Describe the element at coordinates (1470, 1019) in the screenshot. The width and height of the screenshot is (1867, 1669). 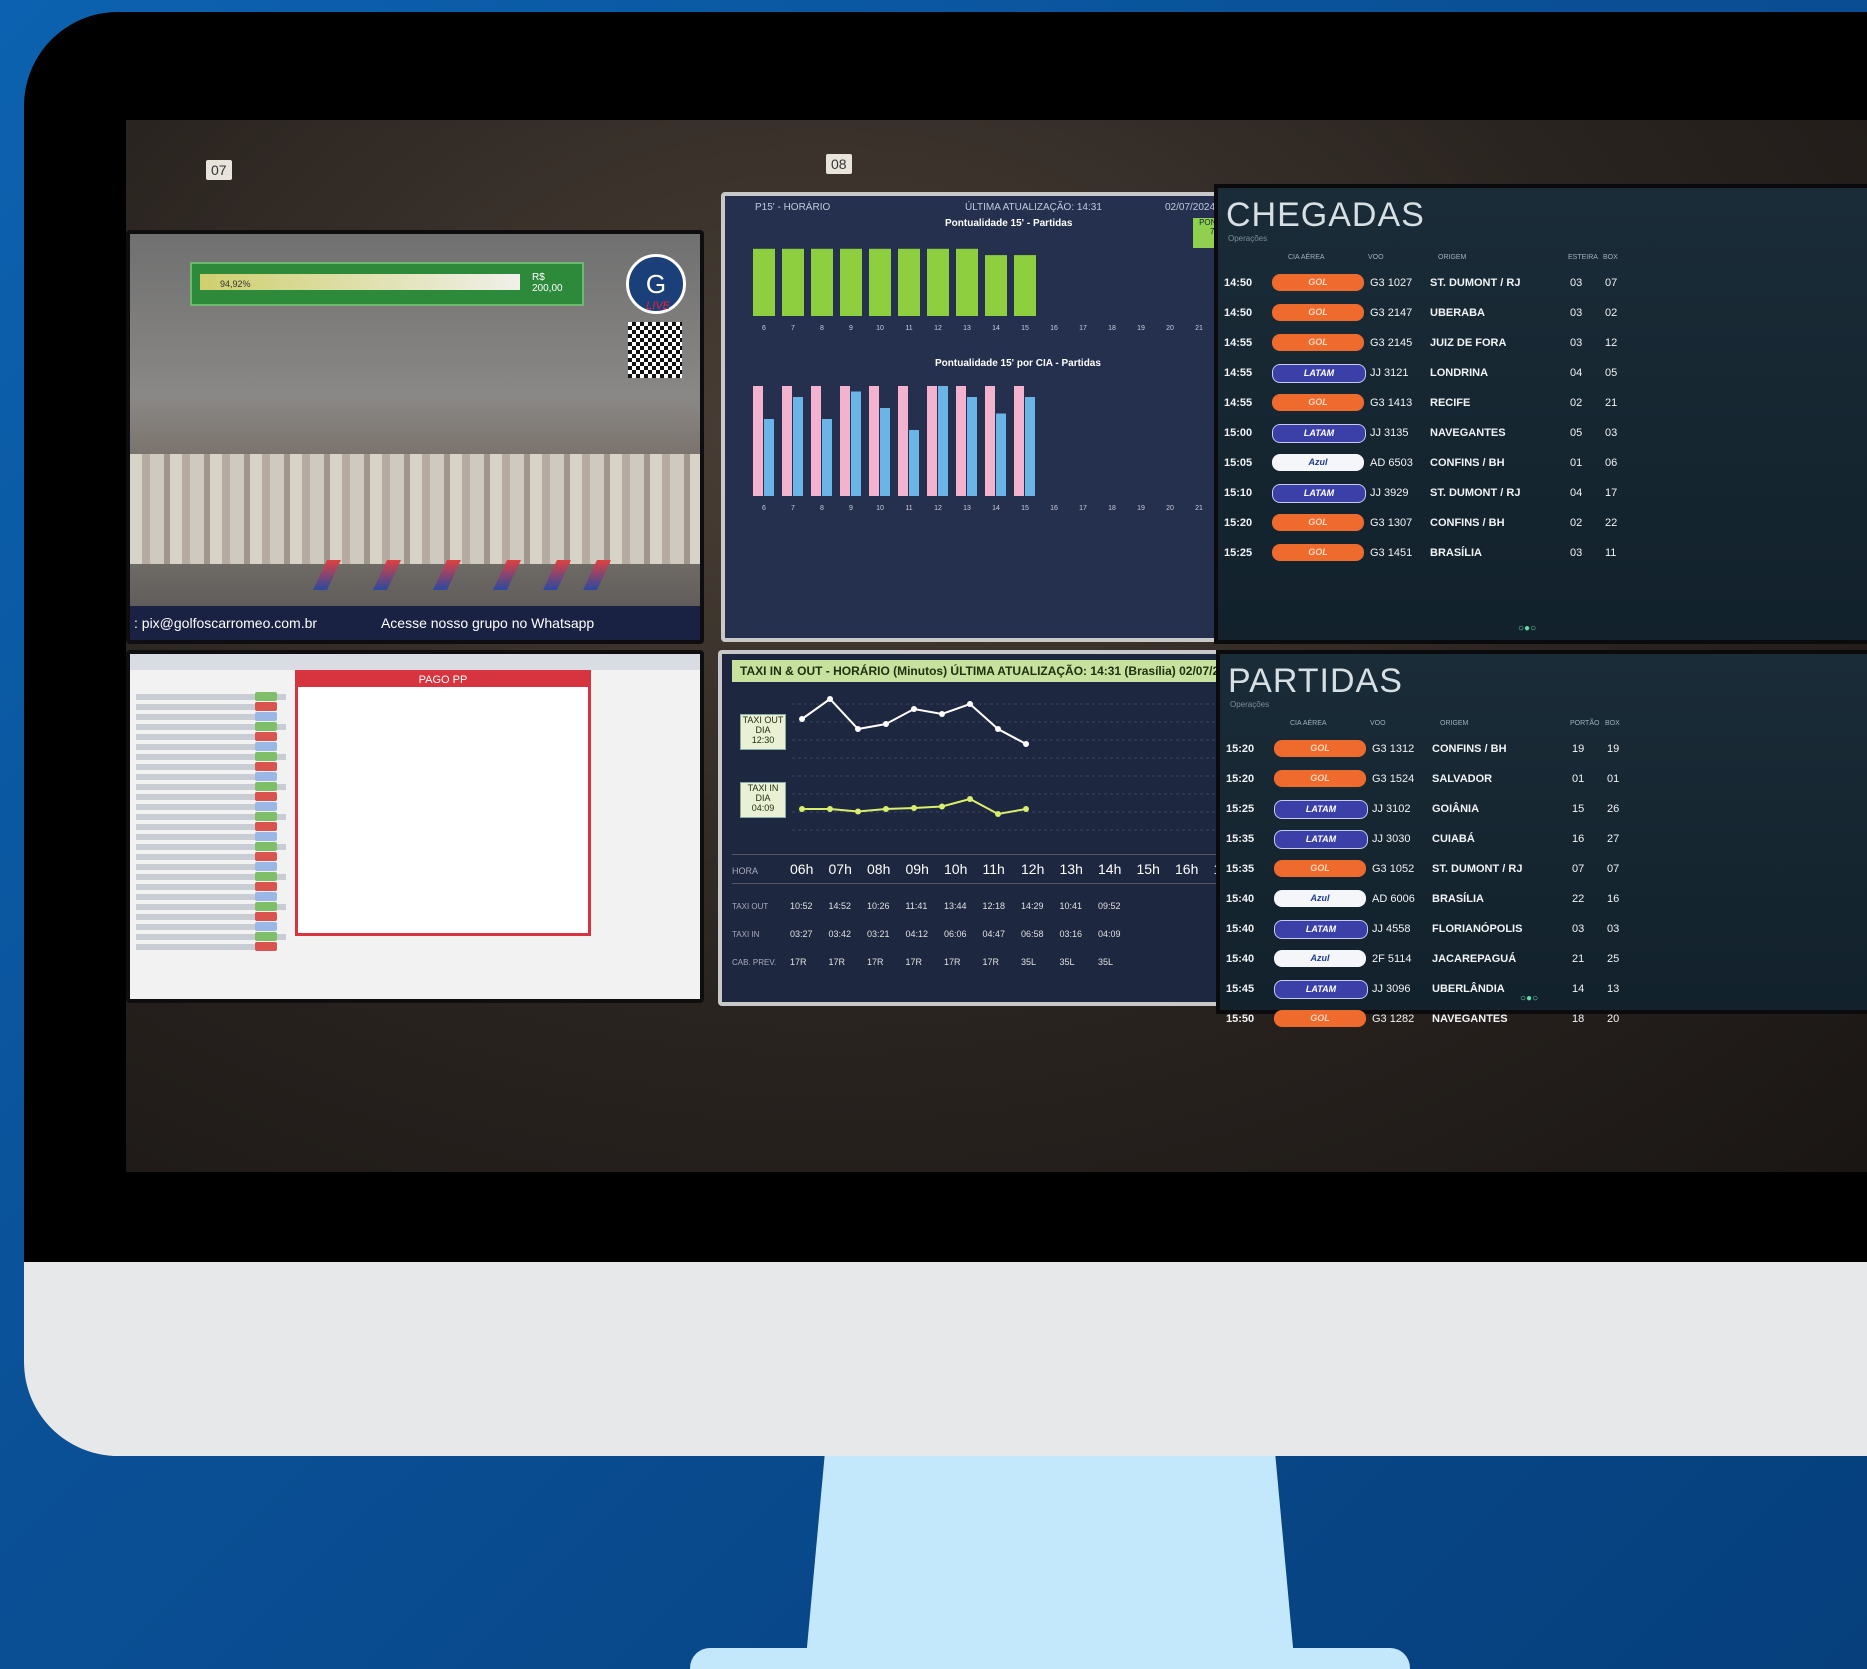
I see `flight-city: NAVEGANTES` at that location.